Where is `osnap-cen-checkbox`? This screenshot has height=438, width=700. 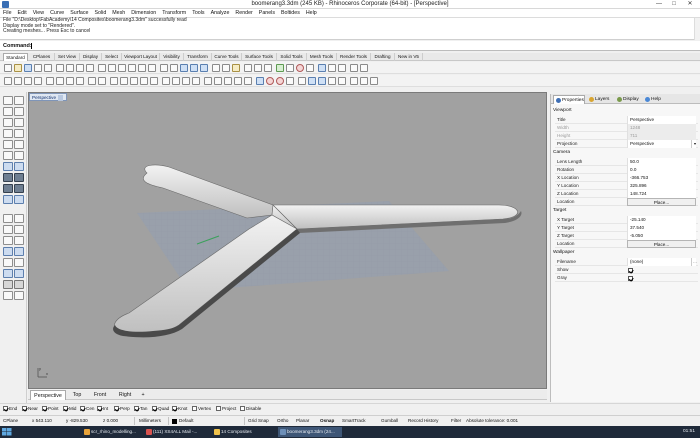
osnap-cen-checkbox is located at coordinates (82, 409).